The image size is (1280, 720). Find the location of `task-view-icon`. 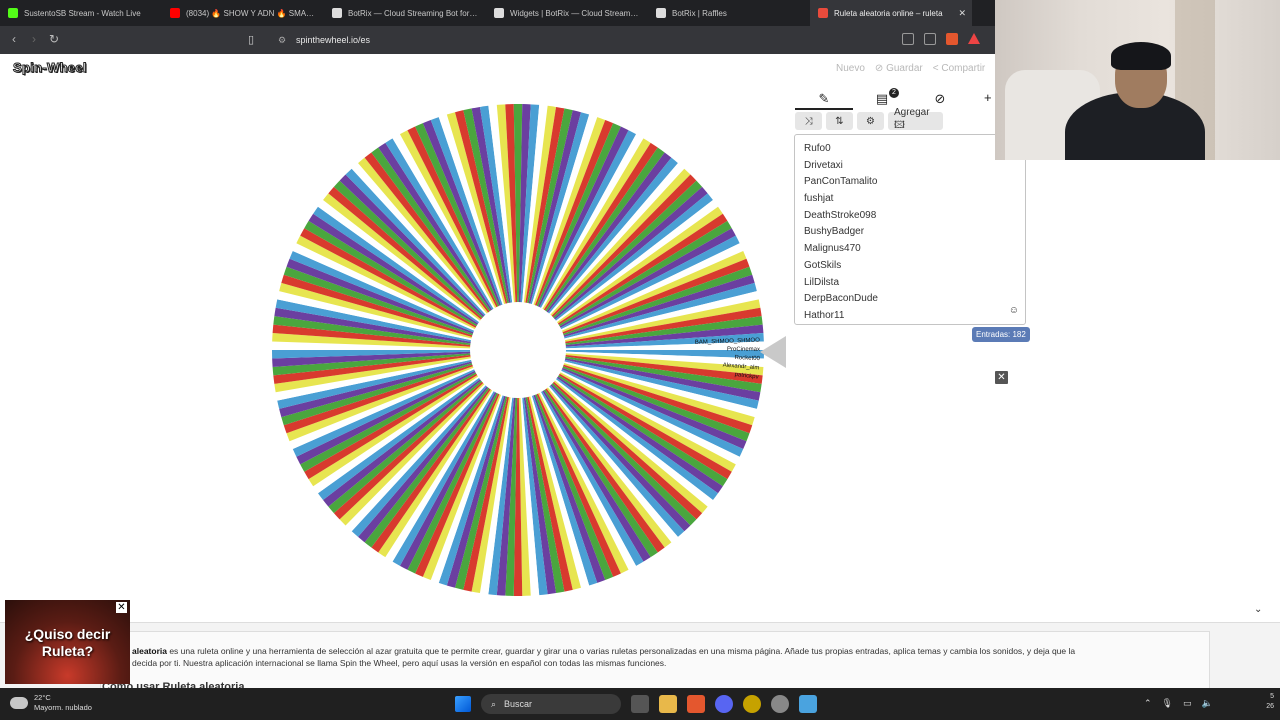

task-view-icon is located at coordinates (640, 704).